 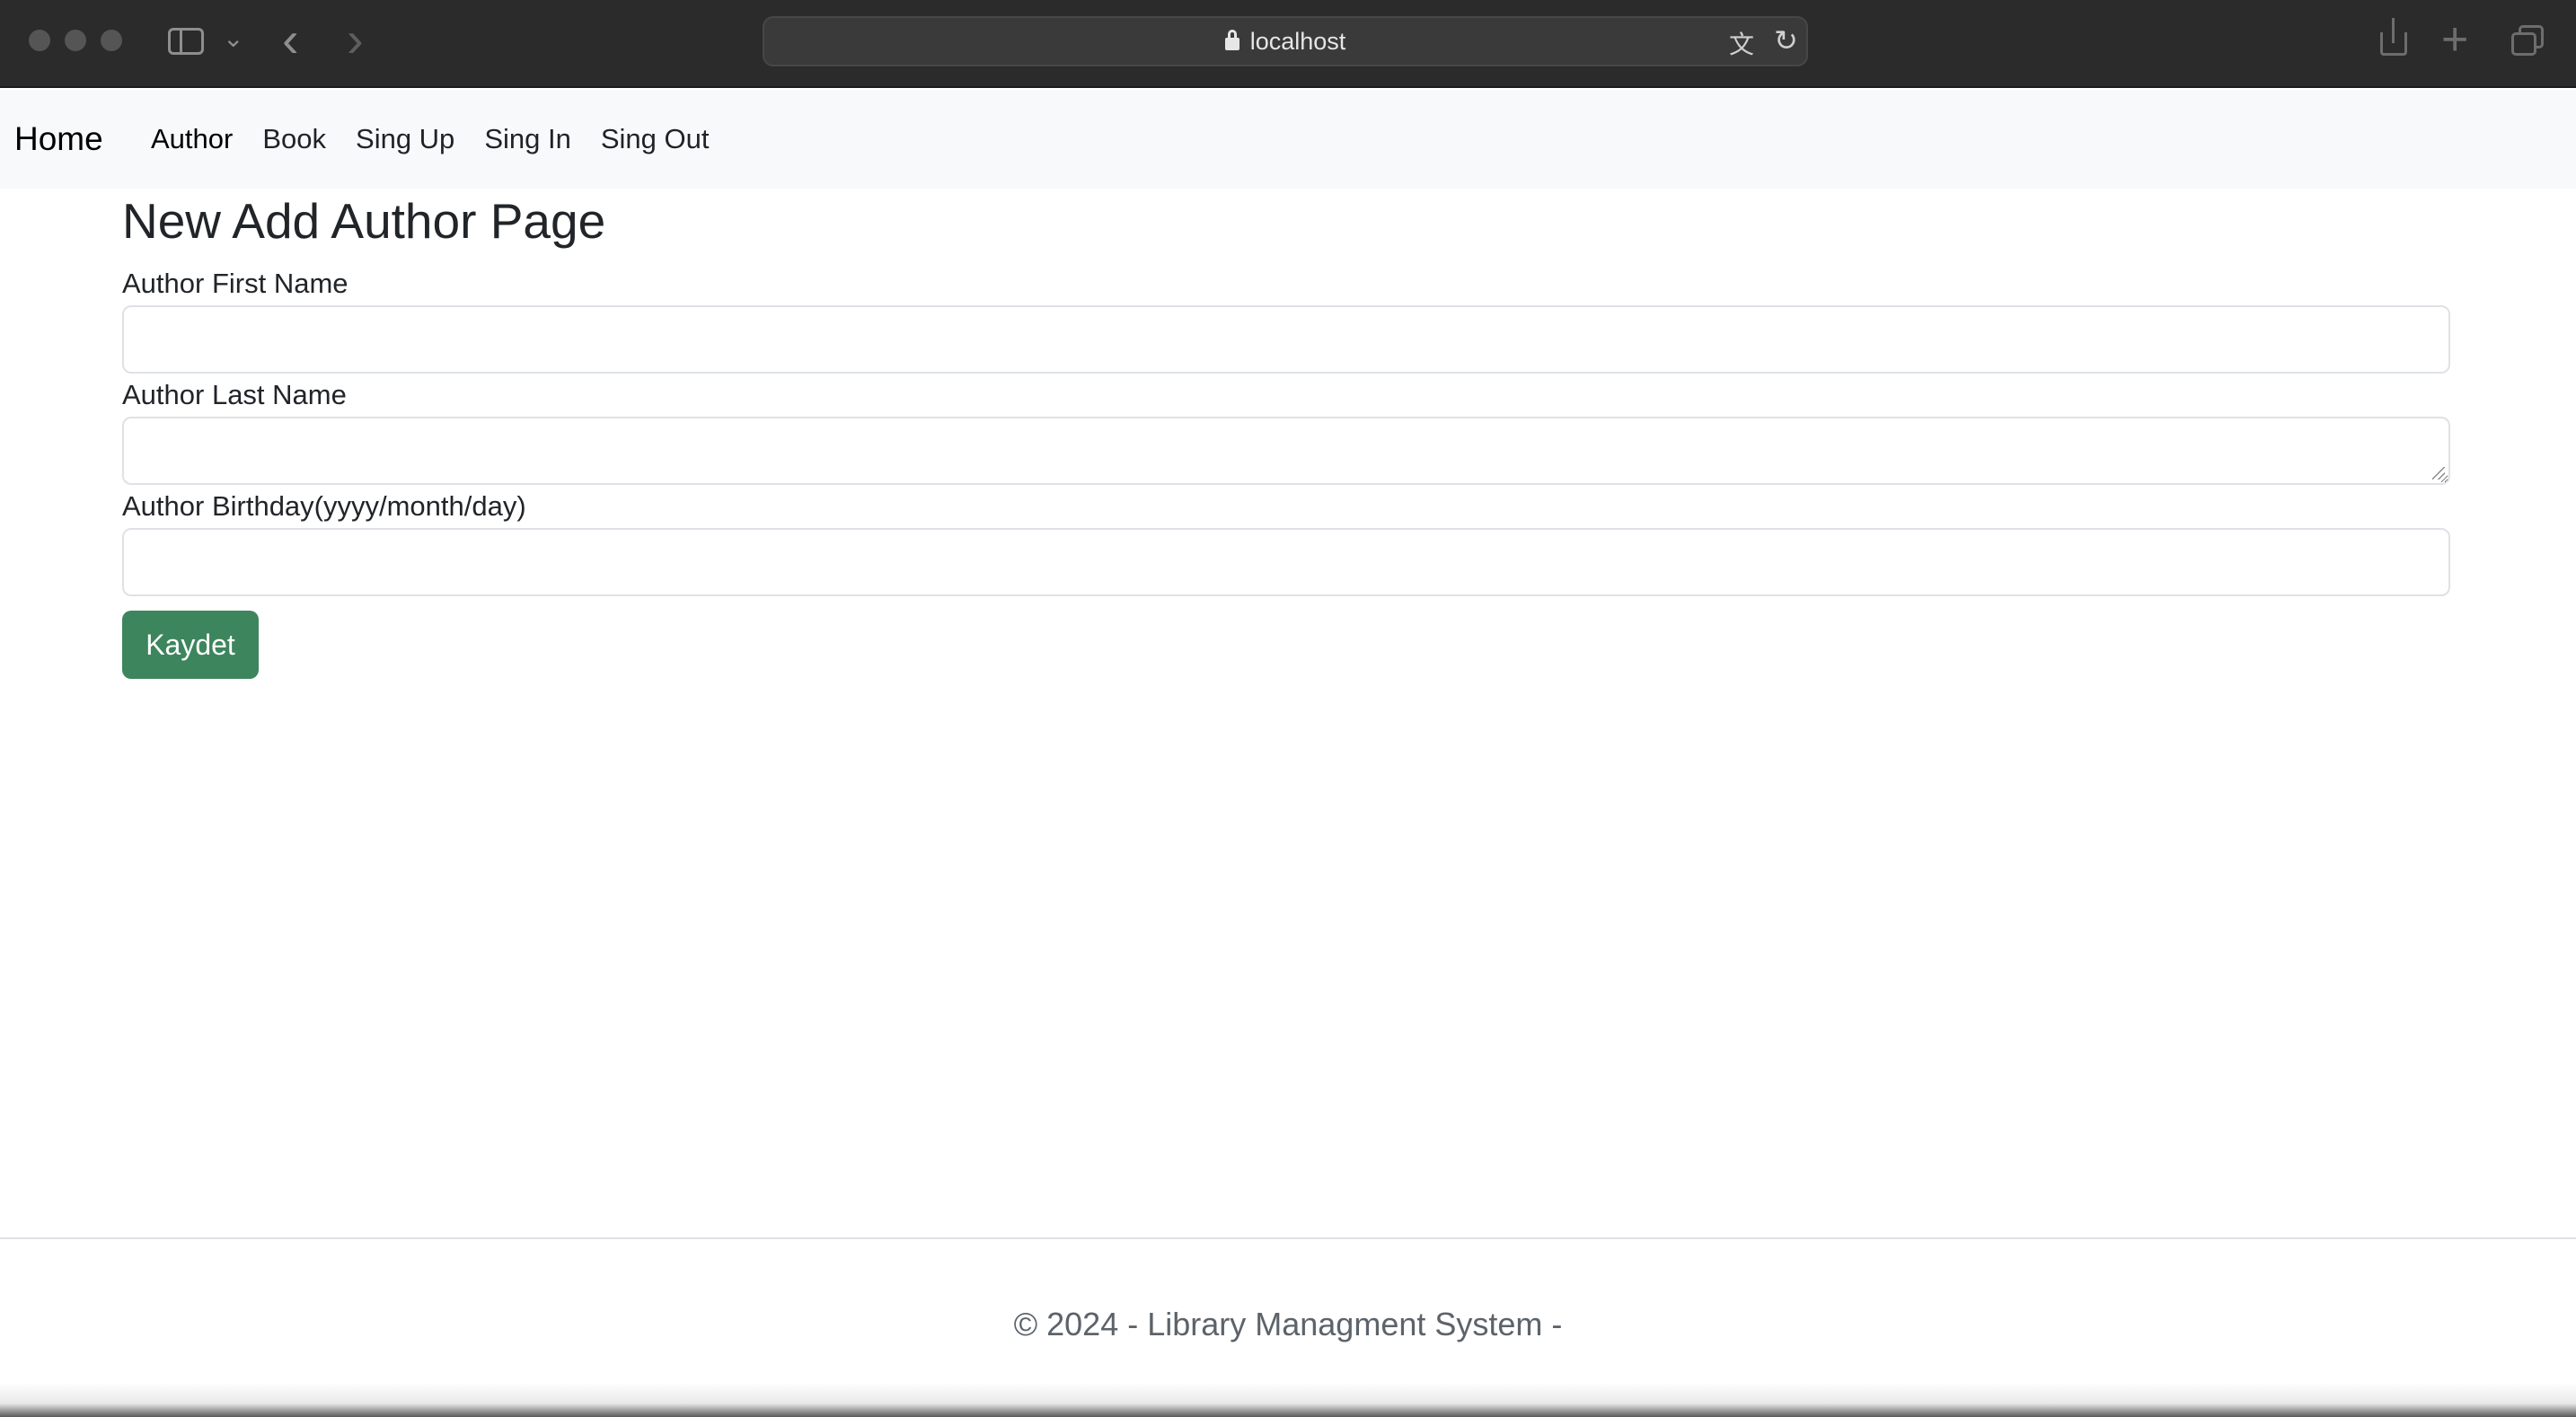 I want to click on first-name-label: Author First Name, so click(x=235, y=283).